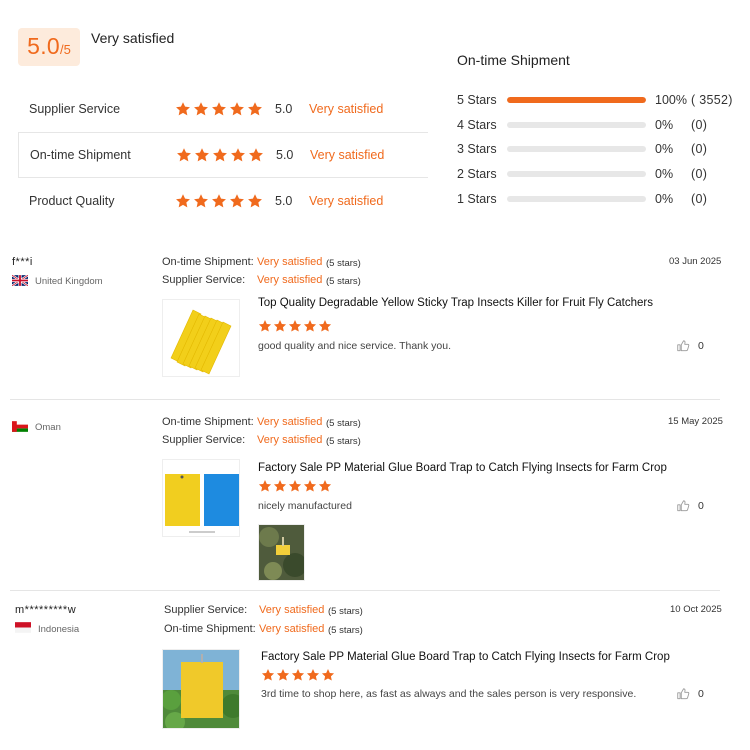 The width and height of the screenshot is (750, 750). What do you see at coordinates (75, 109) in the screenshot?
I see `rating-label: Supplier Service` at bounding box center [75, 109].